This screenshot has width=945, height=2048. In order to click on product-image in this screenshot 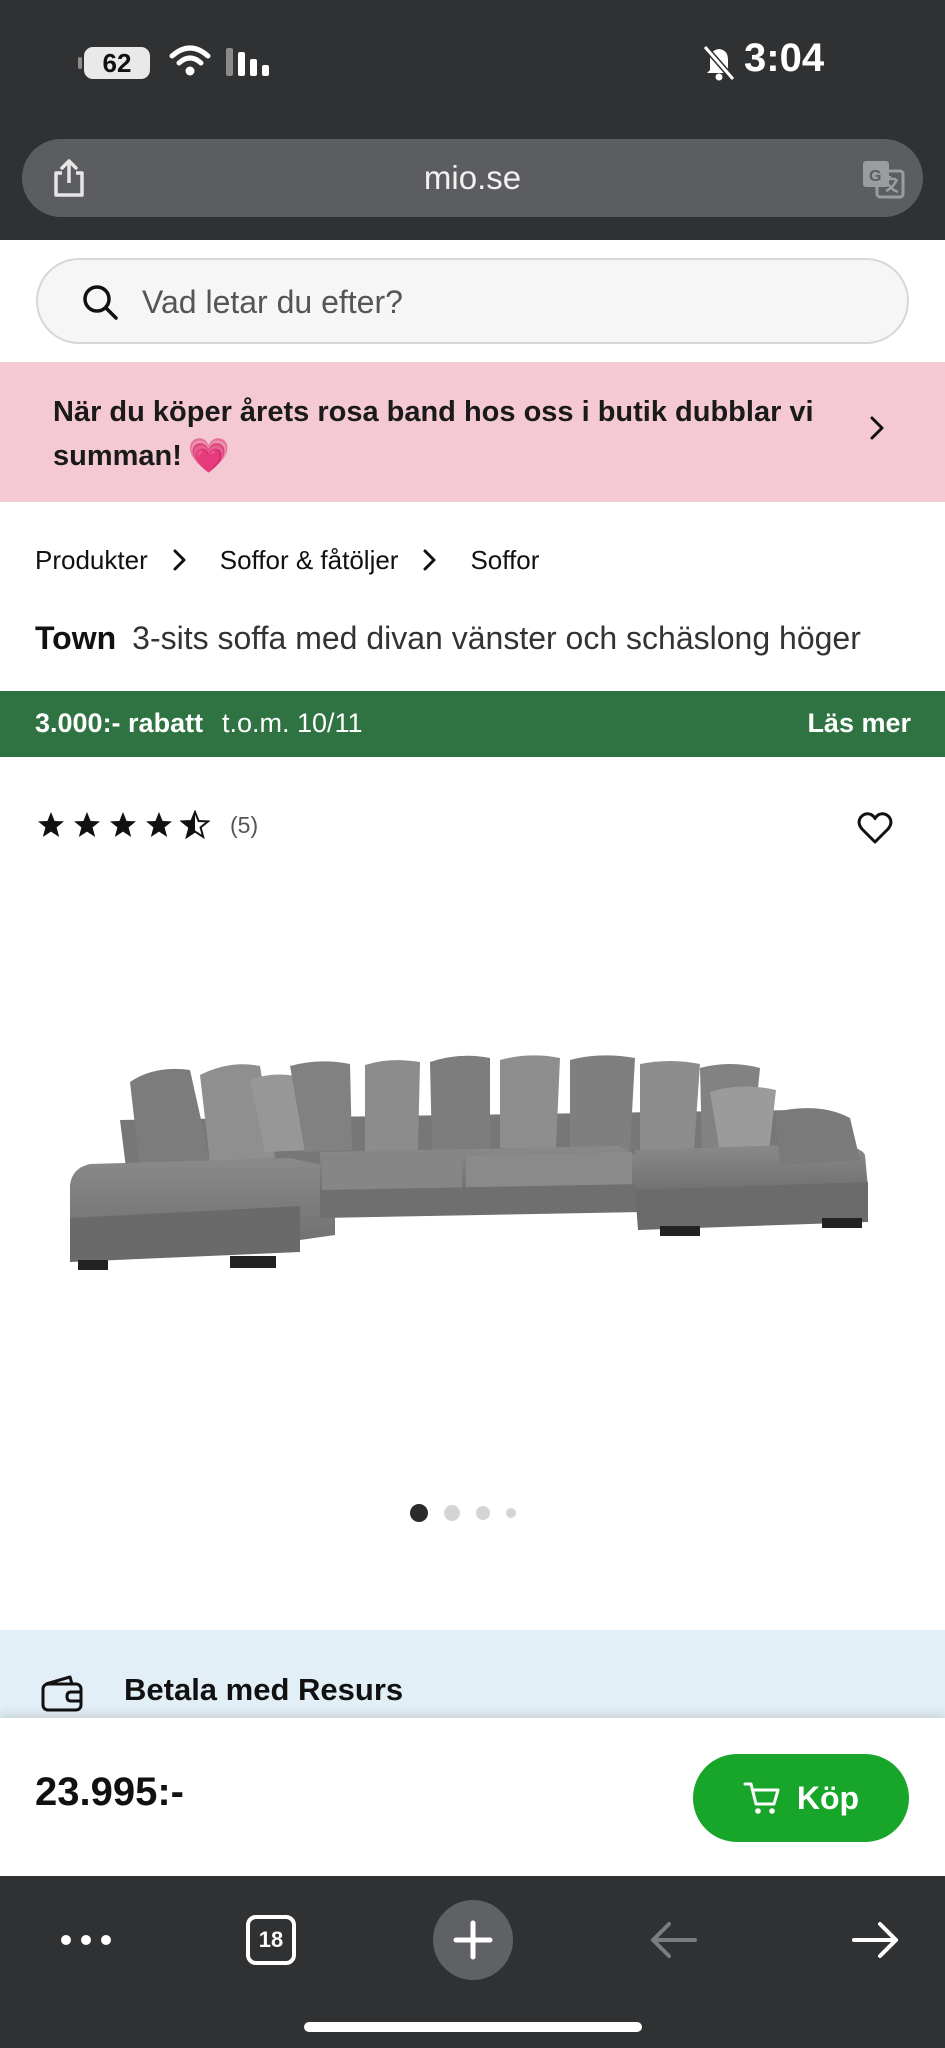, I will do `click(475, 1175)`.